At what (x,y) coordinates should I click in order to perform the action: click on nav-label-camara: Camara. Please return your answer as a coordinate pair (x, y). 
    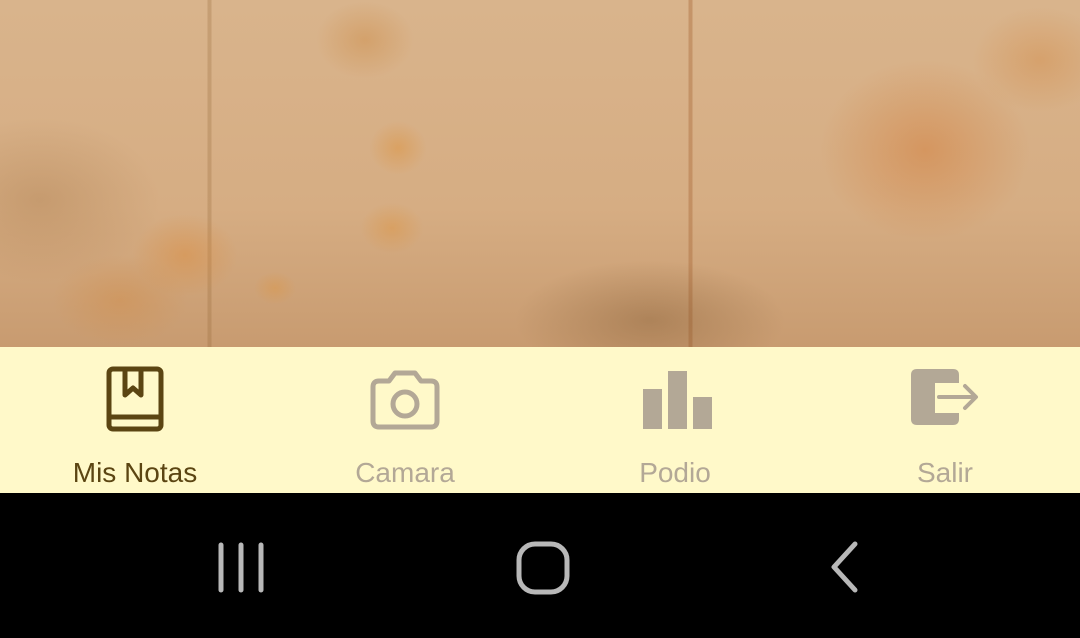
    Looking at the image, I should click on (405, 472).